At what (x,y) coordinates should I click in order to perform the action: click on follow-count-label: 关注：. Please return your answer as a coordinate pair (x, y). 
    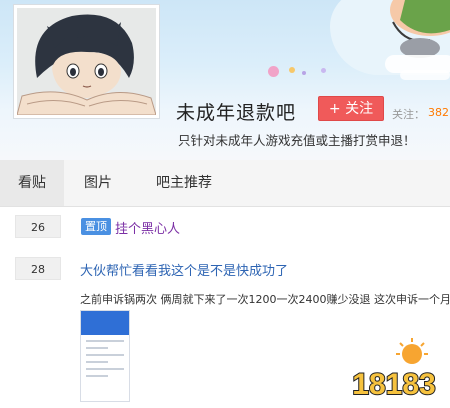
    Looking at the image, I should click on (408, 114).